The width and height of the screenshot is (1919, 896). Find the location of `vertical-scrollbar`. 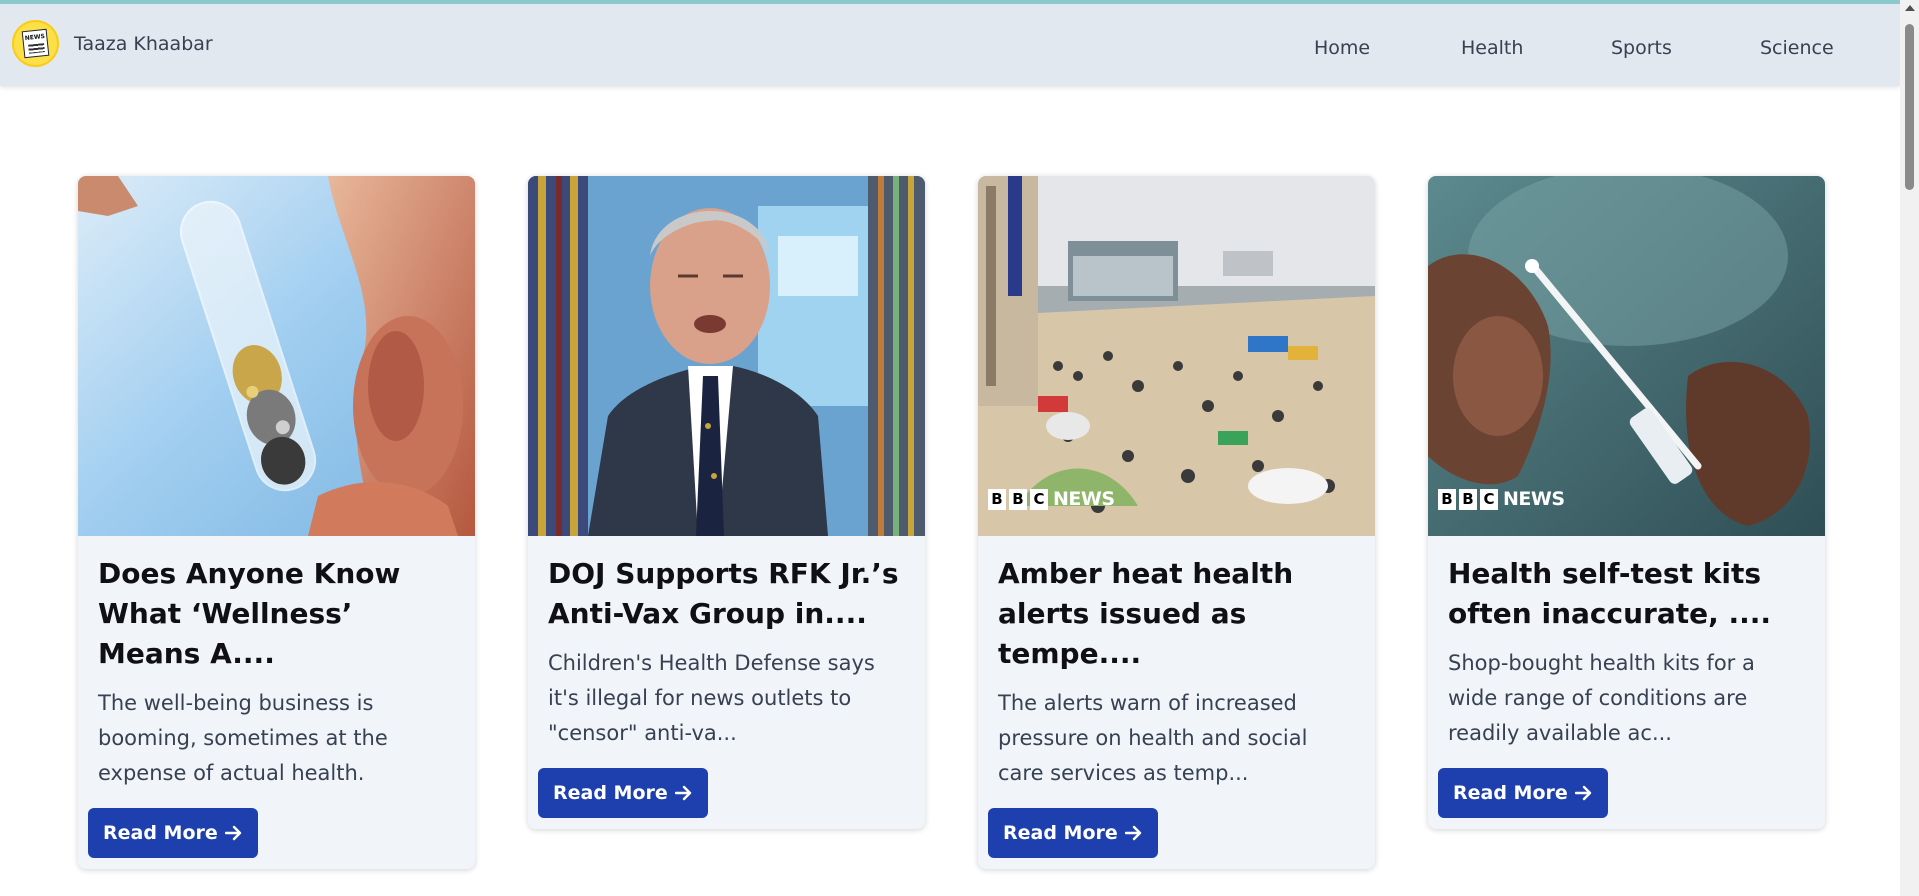

vertical-scrollbar is located at coordinates (1909, 448).